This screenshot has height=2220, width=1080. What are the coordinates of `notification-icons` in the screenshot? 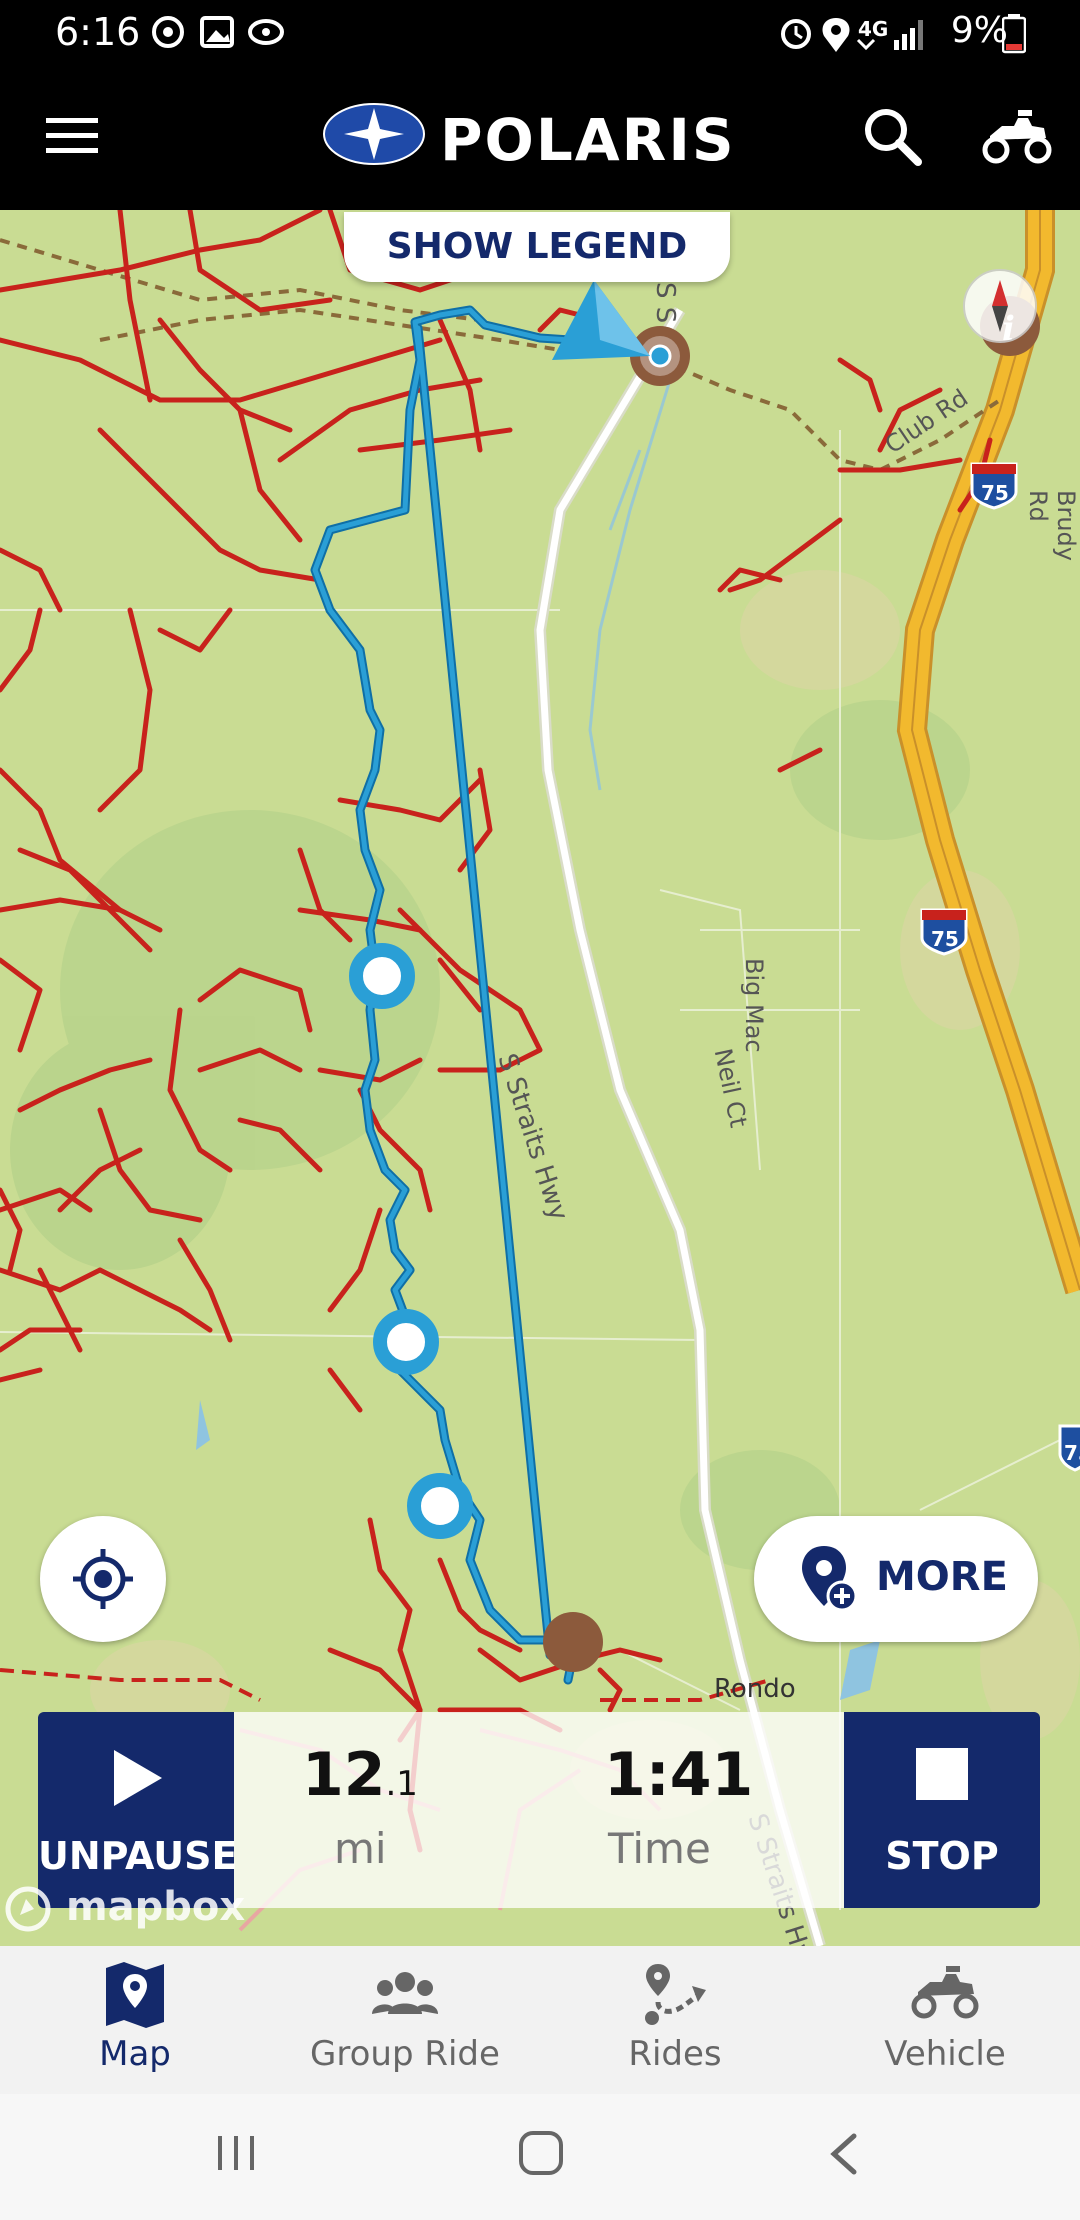 It's located at (218, 32).